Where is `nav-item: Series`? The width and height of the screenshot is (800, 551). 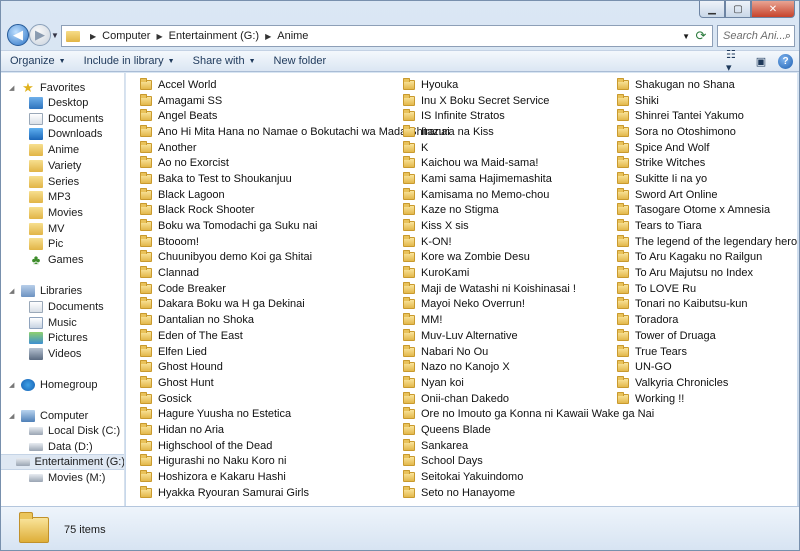 nav-item: Series is located at coordinates (62, 182).